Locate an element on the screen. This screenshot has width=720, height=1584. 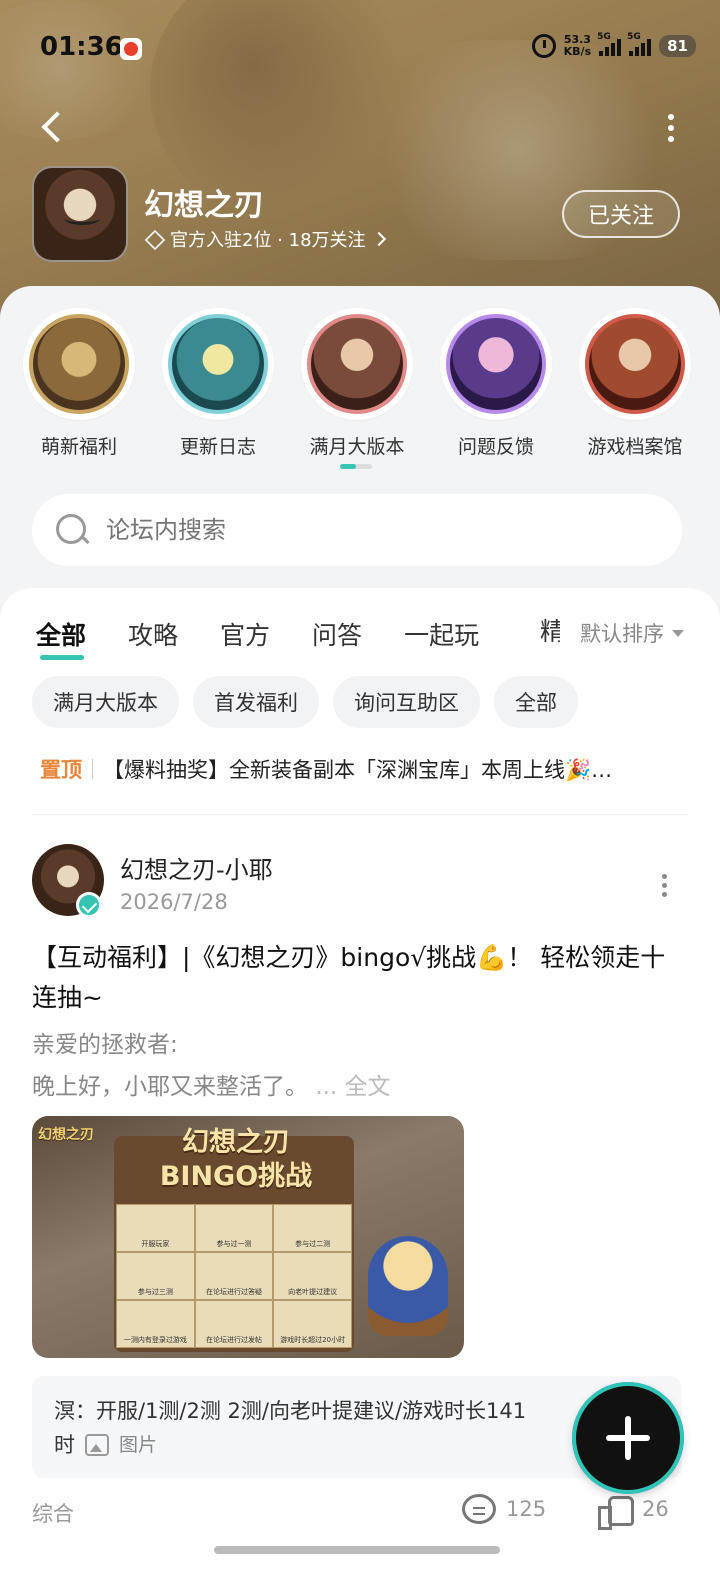
comment-icon is located at coordinates (479, 1509).